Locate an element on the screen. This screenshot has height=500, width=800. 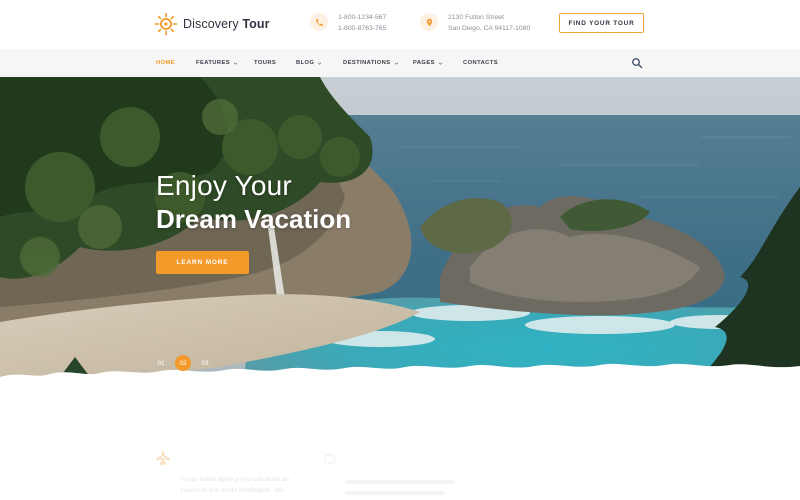
slide-dot-1: 01 is located at coordinates (161, 363).